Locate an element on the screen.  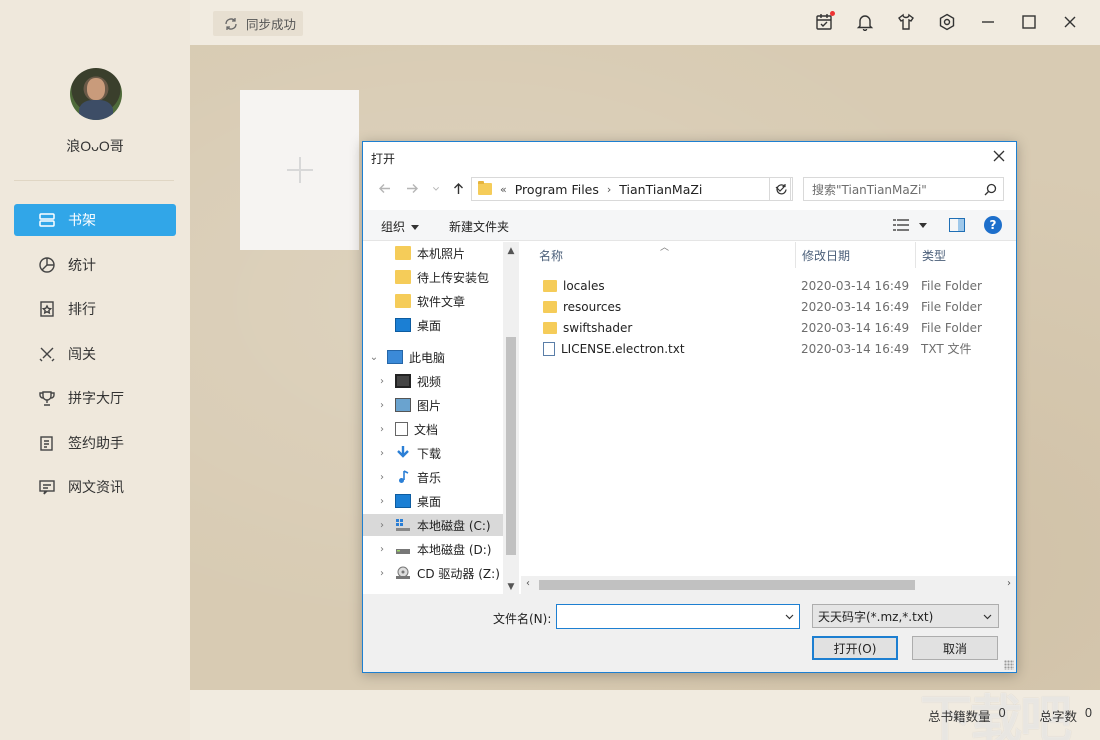
news-icon is located at coordinates (47, 487).